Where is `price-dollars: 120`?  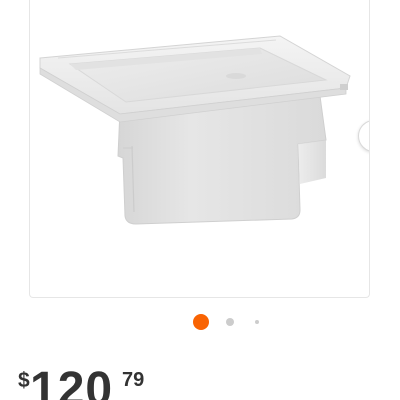
price-dollars: 120 is located at coordinates (72, 381).